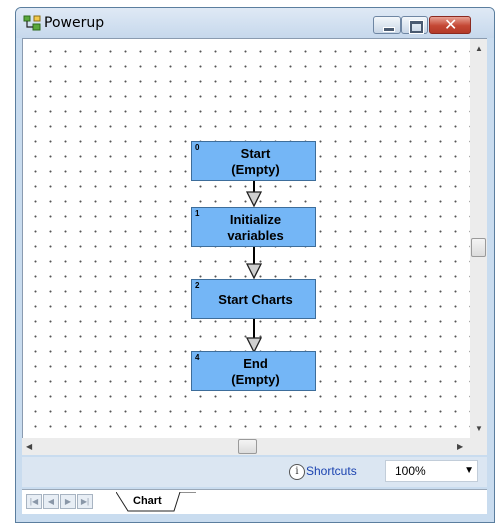 This screenshot has width=500, height=529. I want to click on last-tab-icon: ▶|, so click(85, 501).